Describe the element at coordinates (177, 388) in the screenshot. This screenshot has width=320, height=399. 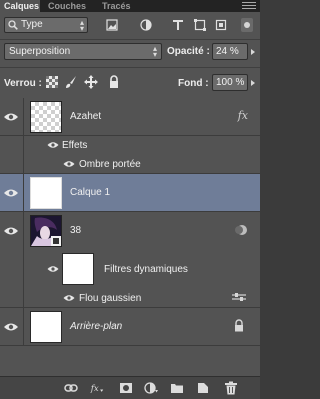
I see `new-group-folder-icon` at that location.